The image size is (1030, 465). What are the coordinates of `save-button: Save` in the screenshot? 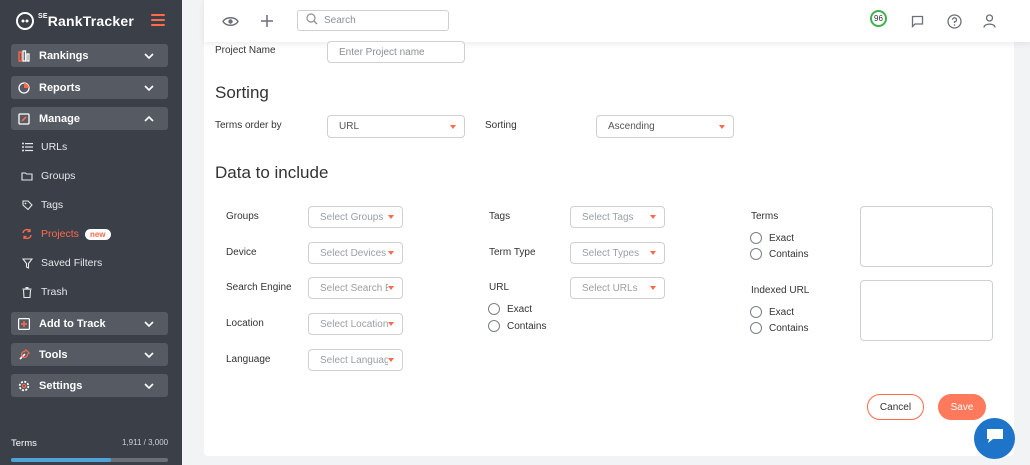 It's located at (962, 407).